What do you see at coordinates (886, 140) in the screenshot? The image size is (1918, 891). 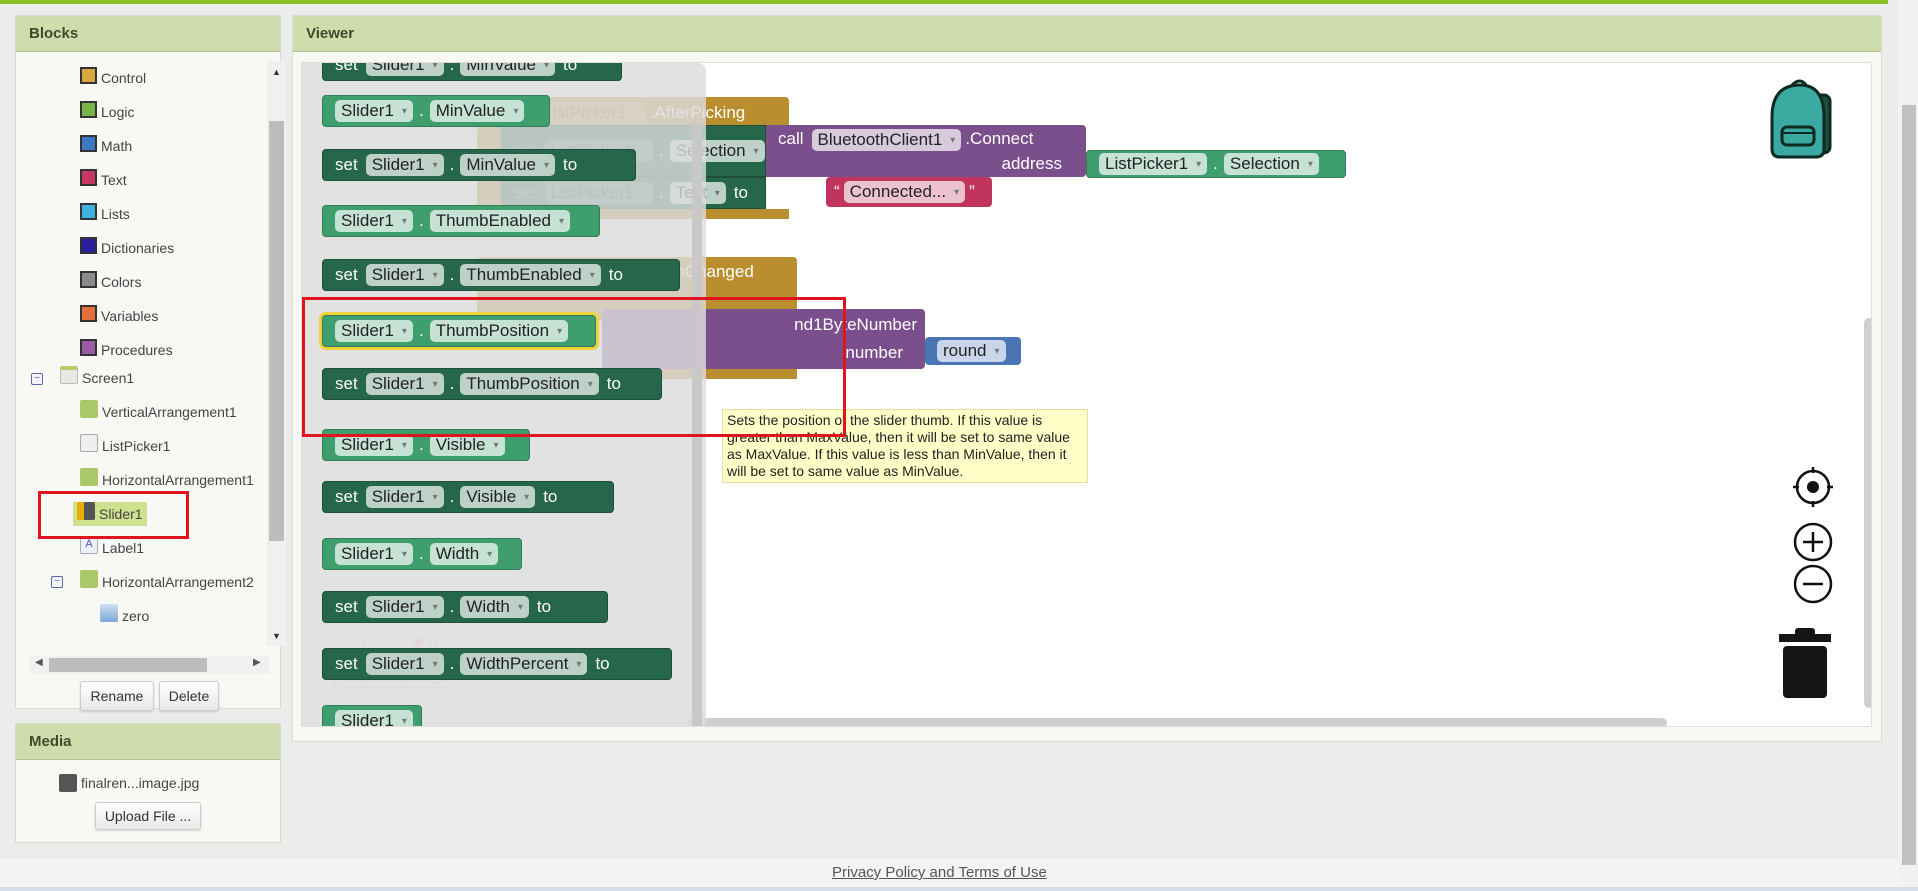 I see `component-dropdown: BluetoothClient1` at bounding box center [886, 140].